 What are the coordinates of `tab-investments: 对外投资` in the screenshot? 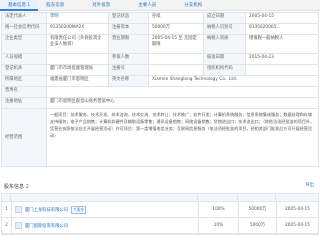 It's located at (107, 5).